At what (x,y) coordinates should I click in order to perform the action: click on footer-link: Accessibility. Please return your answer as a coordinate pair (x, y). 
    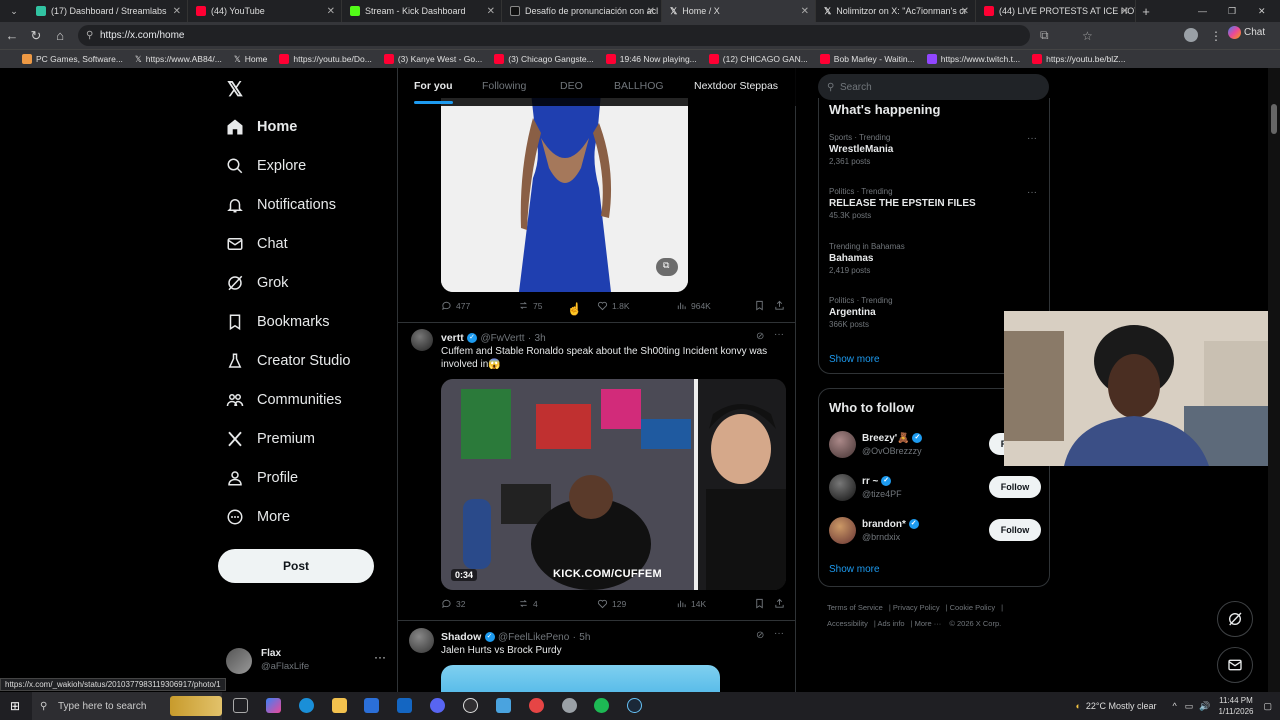
    Looking at the image, I should click on (847, 623).